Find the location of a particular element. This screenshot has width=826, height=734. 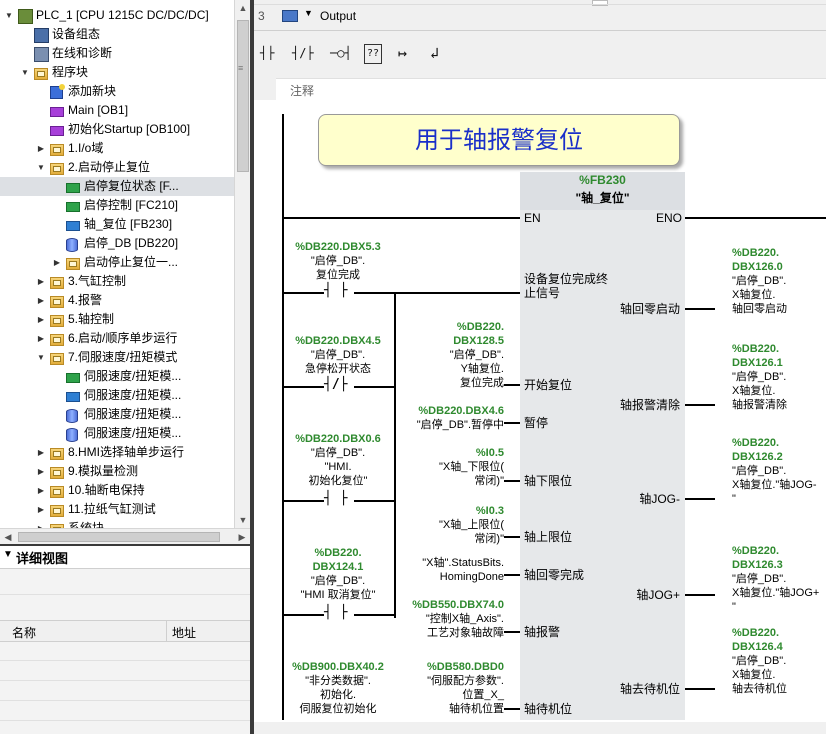

input-operand: "X轴".StatusBits. HomingDone is located at coordinates (454, 570).